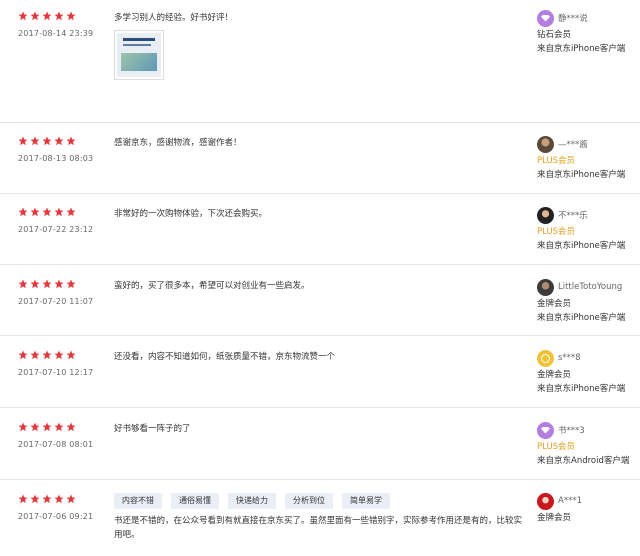  What do you see at coordinates (56, 372) in the screenshot?
I see `review-date: 2017-07-10 12:17` at bounding box center [56, 372].